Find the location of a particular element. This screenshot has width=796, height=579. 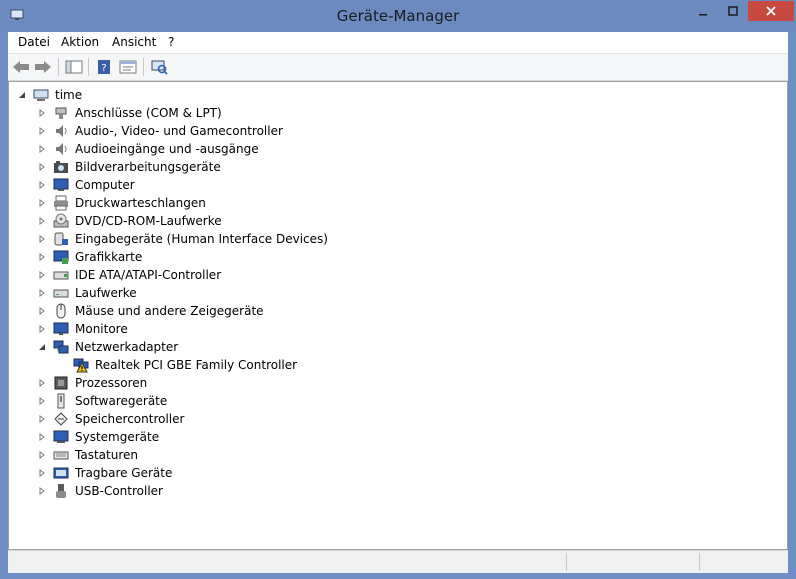

menu-datei: Datei is located at coordinates (34, 42).